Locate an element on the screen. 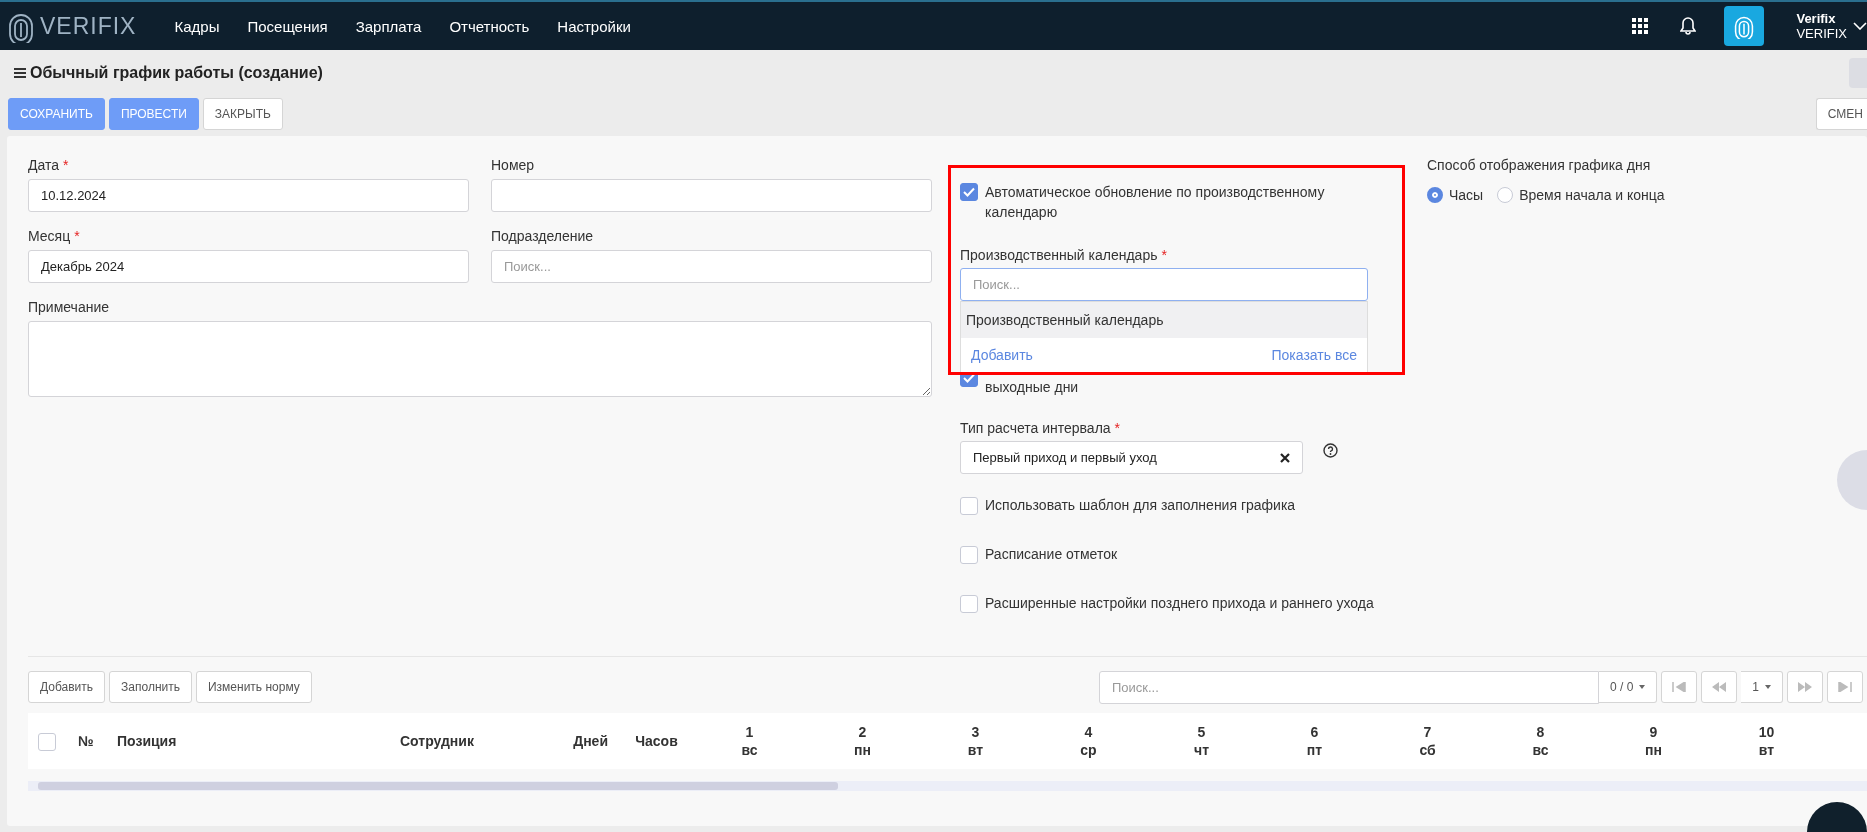  column-header: Сотрудник is located at coordinates (437, 741).